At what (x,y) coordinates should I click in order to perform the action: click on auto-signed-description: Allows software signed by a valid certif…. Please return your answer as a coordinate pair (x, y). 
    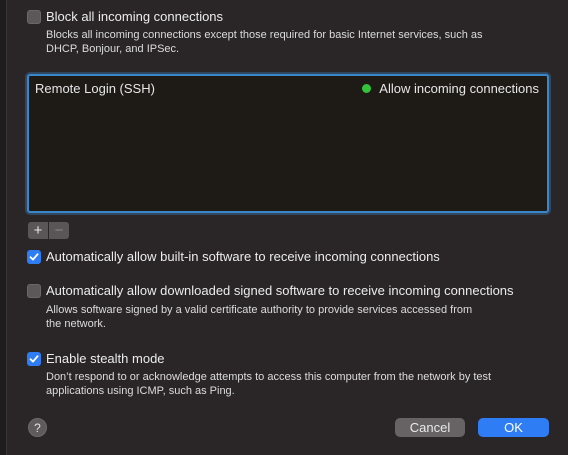
    Looking at the image, I should click on (259, 317).